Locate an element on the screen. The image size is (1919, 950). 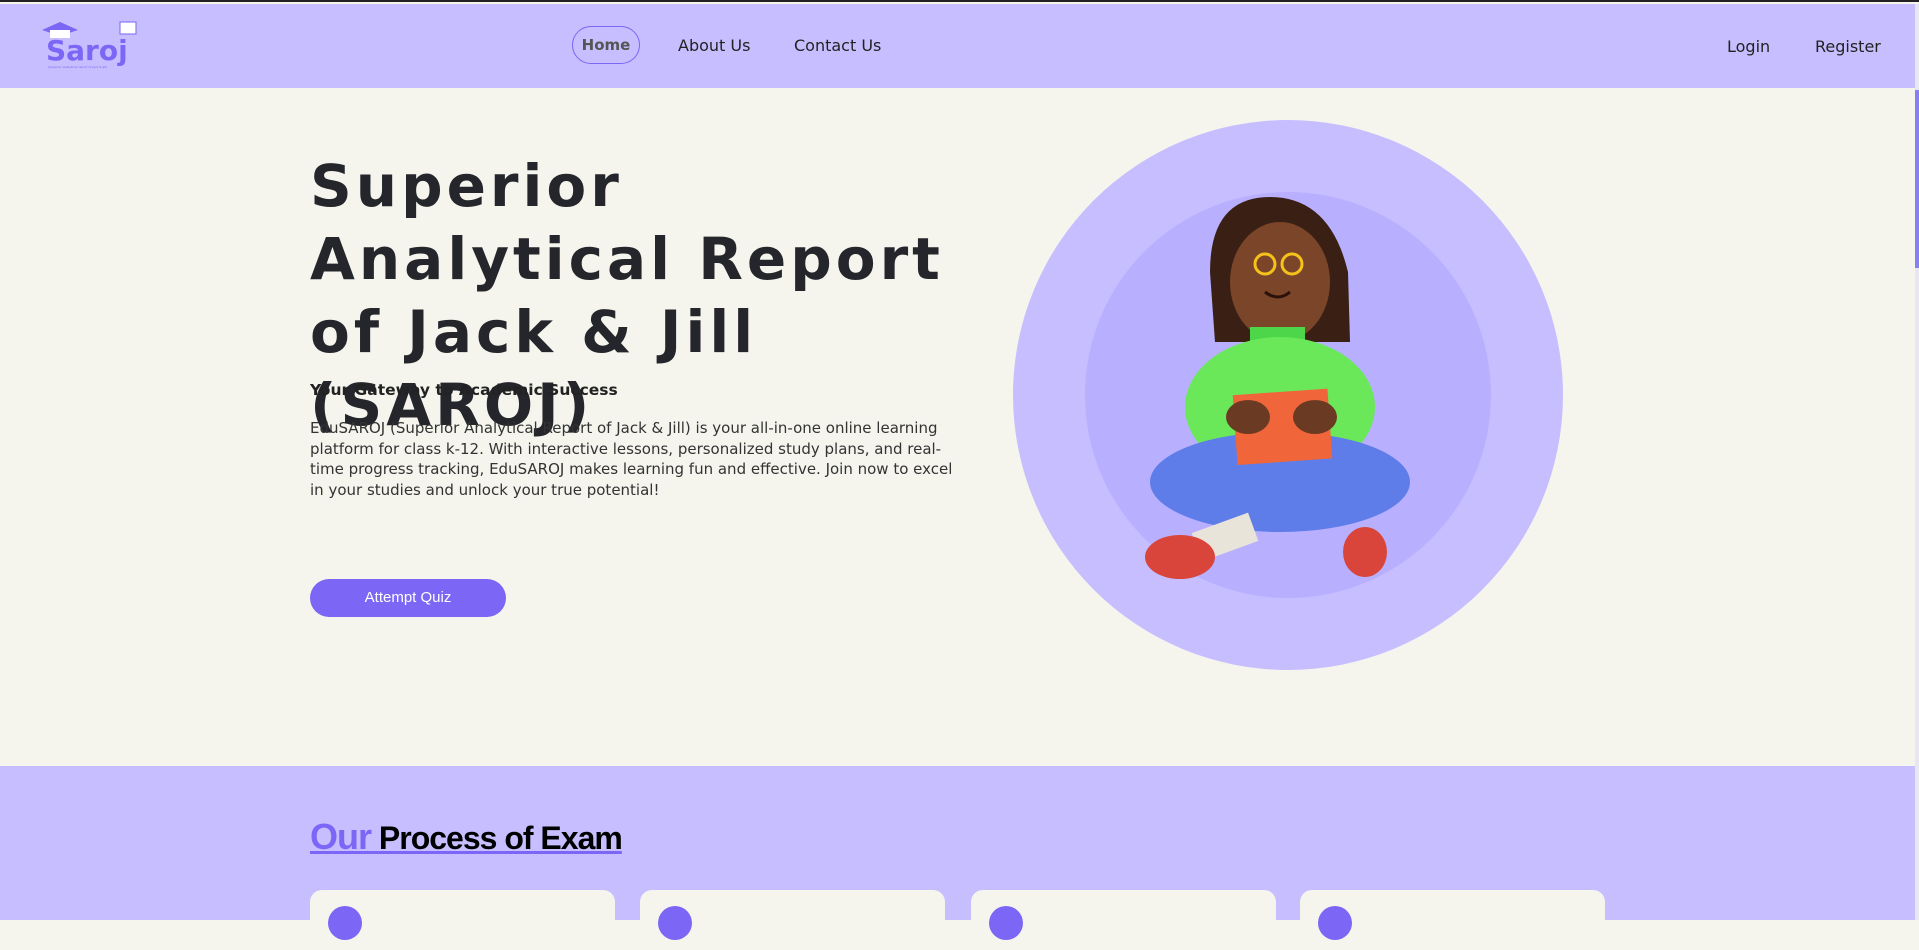
girl-reading-illustration is located at coordinates (1277, 388).